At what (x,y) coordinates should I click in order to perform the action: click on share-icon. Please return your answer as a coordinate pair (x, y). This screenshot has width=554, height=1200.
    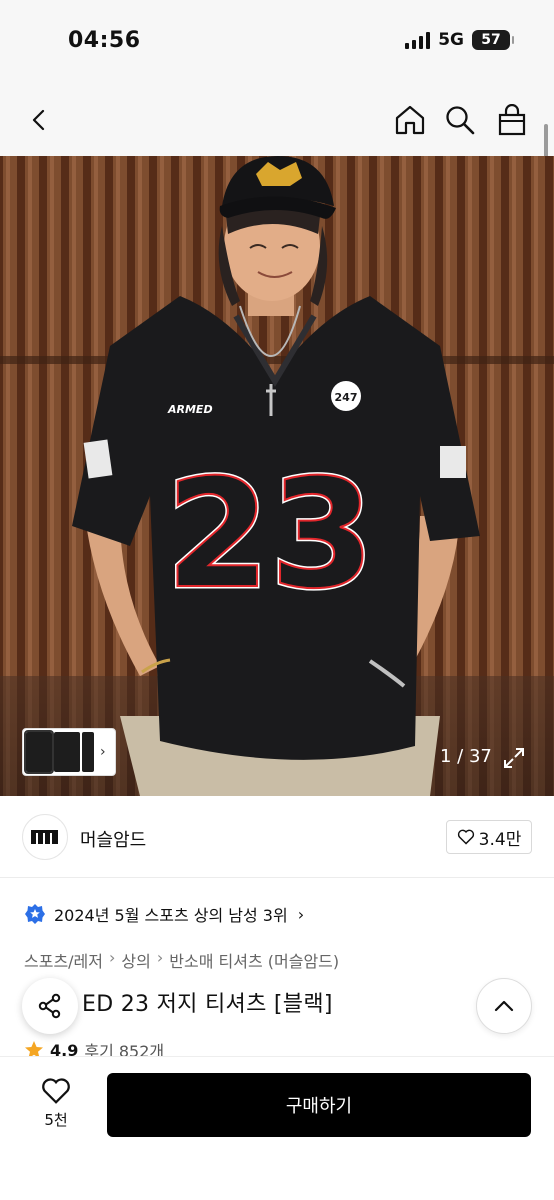
    Looking at the image, I should click on (49, 1006).